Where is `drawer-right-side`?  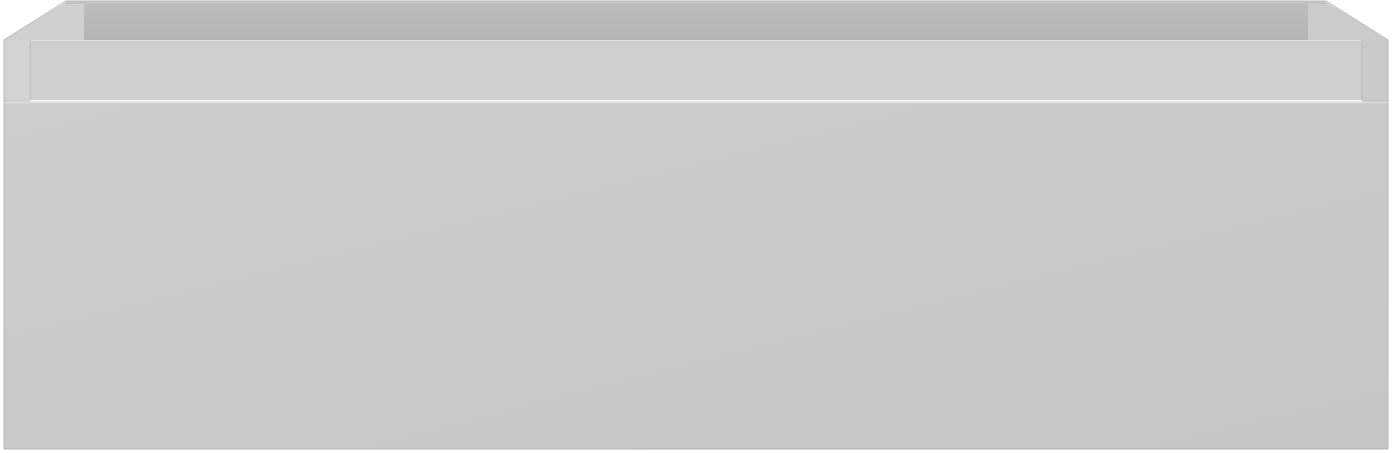
drawer-right-side is located at coordinates (1375, 71).